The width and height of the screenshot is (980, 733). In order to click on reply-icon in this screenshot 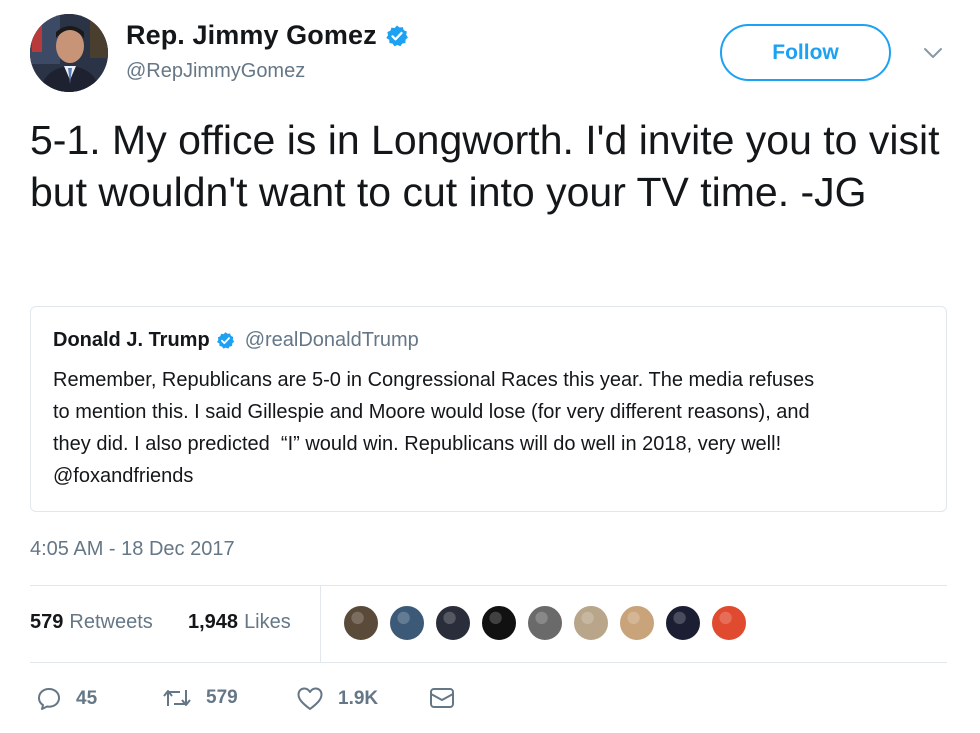, I will do `click(49, 699)`.